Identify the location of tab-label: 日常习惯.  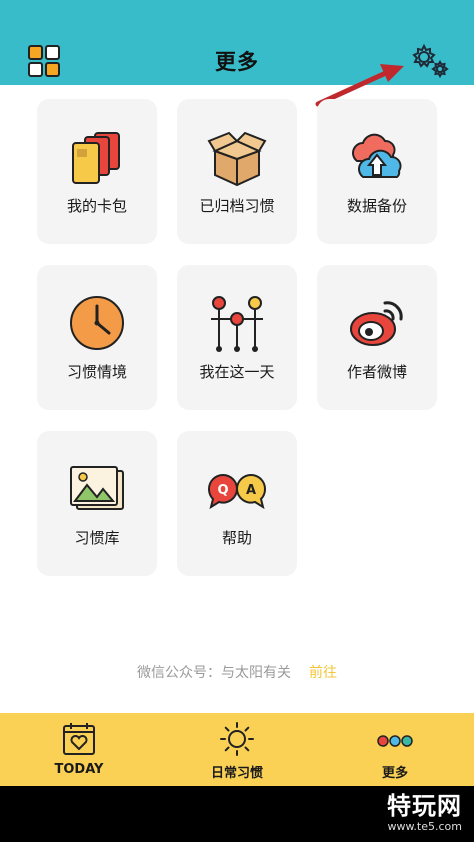
(236, 773).